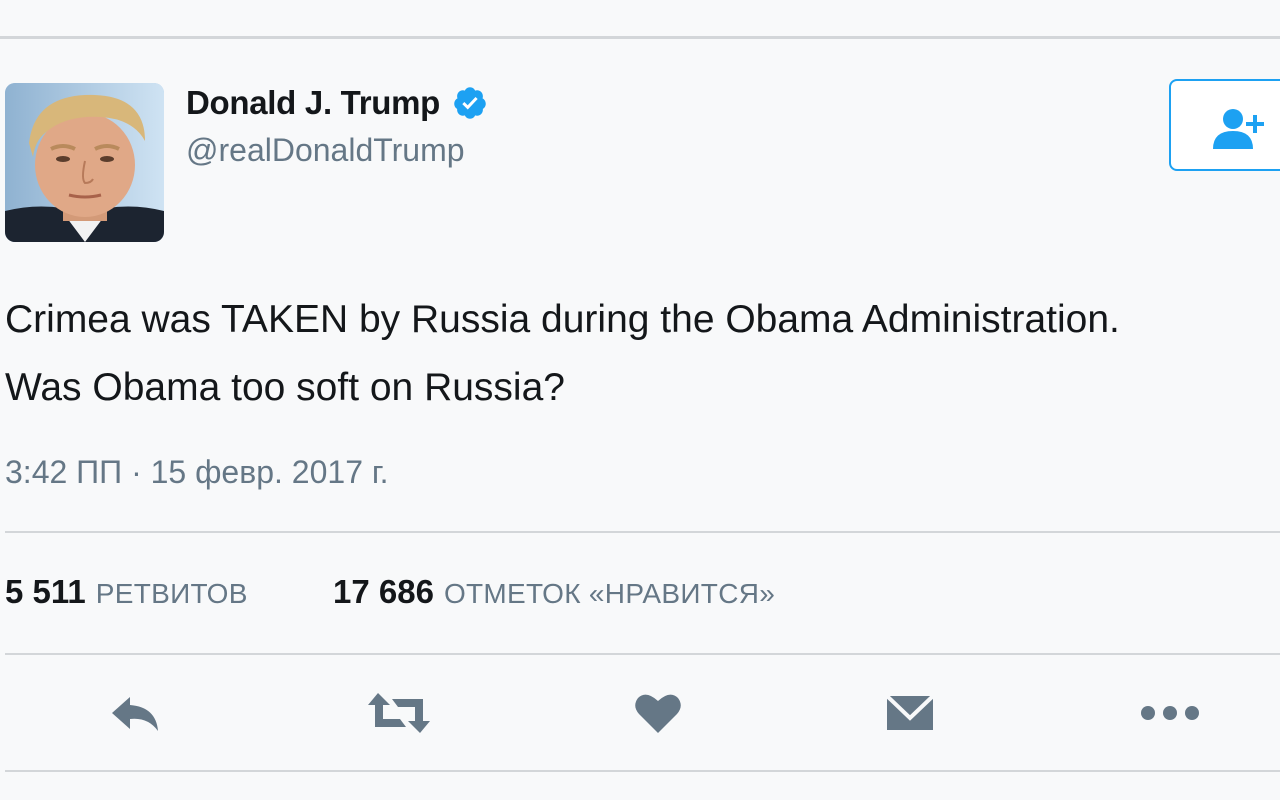 This screenshot has height=800, width=1280. I want to click on divider-top, so click(642, 532).